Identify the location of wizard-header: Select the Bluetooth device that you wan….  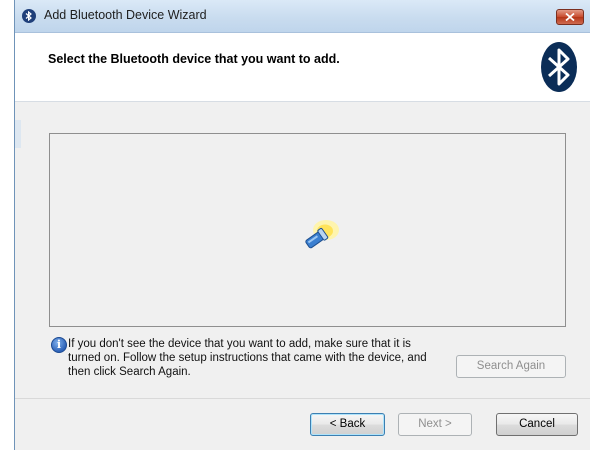
(302, 67).